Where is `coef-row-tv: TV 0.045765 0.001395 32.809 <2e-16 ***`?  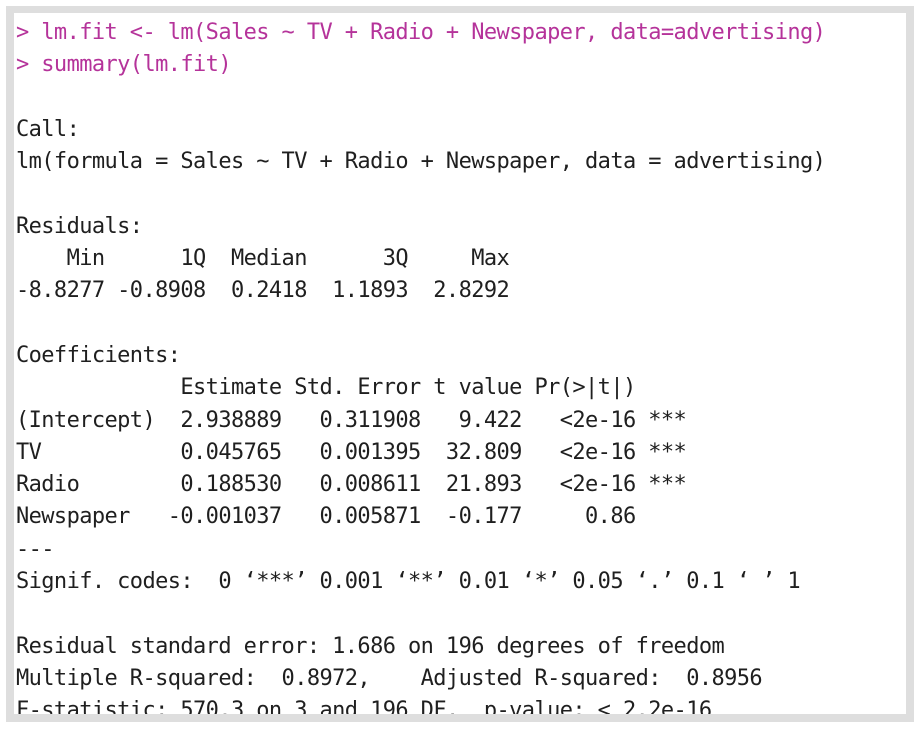 coef-row-tv: TV 0.045765 0.001395 32.809 <2e-16 *** is located at coordinates (351, 452).